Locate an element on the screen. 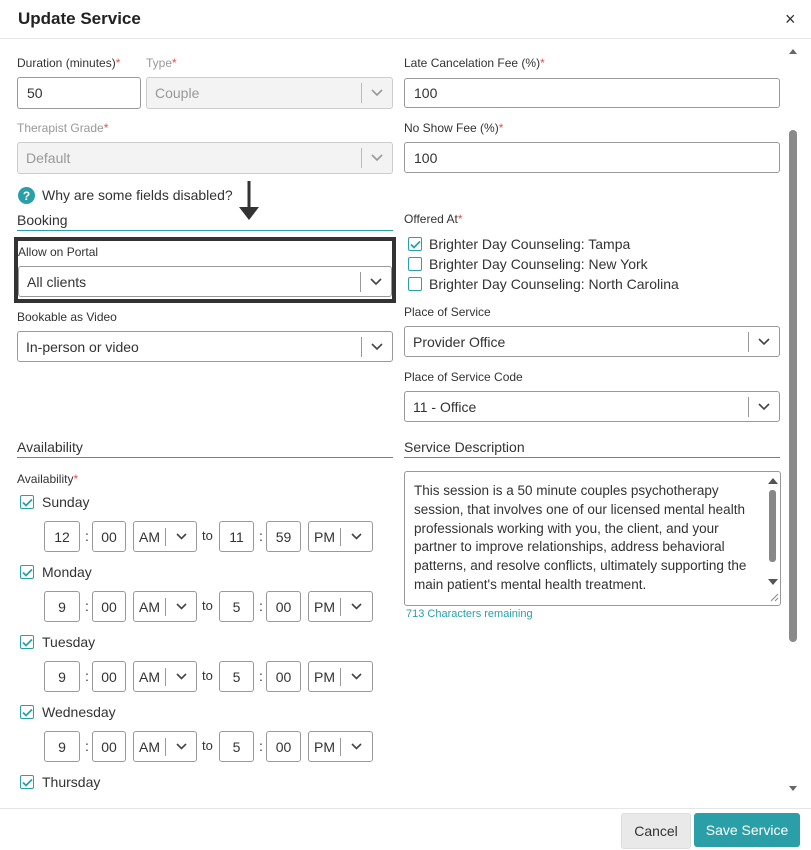 The height and width of the screenshot is (850, 811). help-icon: ? is located at coordinates (26, 195).